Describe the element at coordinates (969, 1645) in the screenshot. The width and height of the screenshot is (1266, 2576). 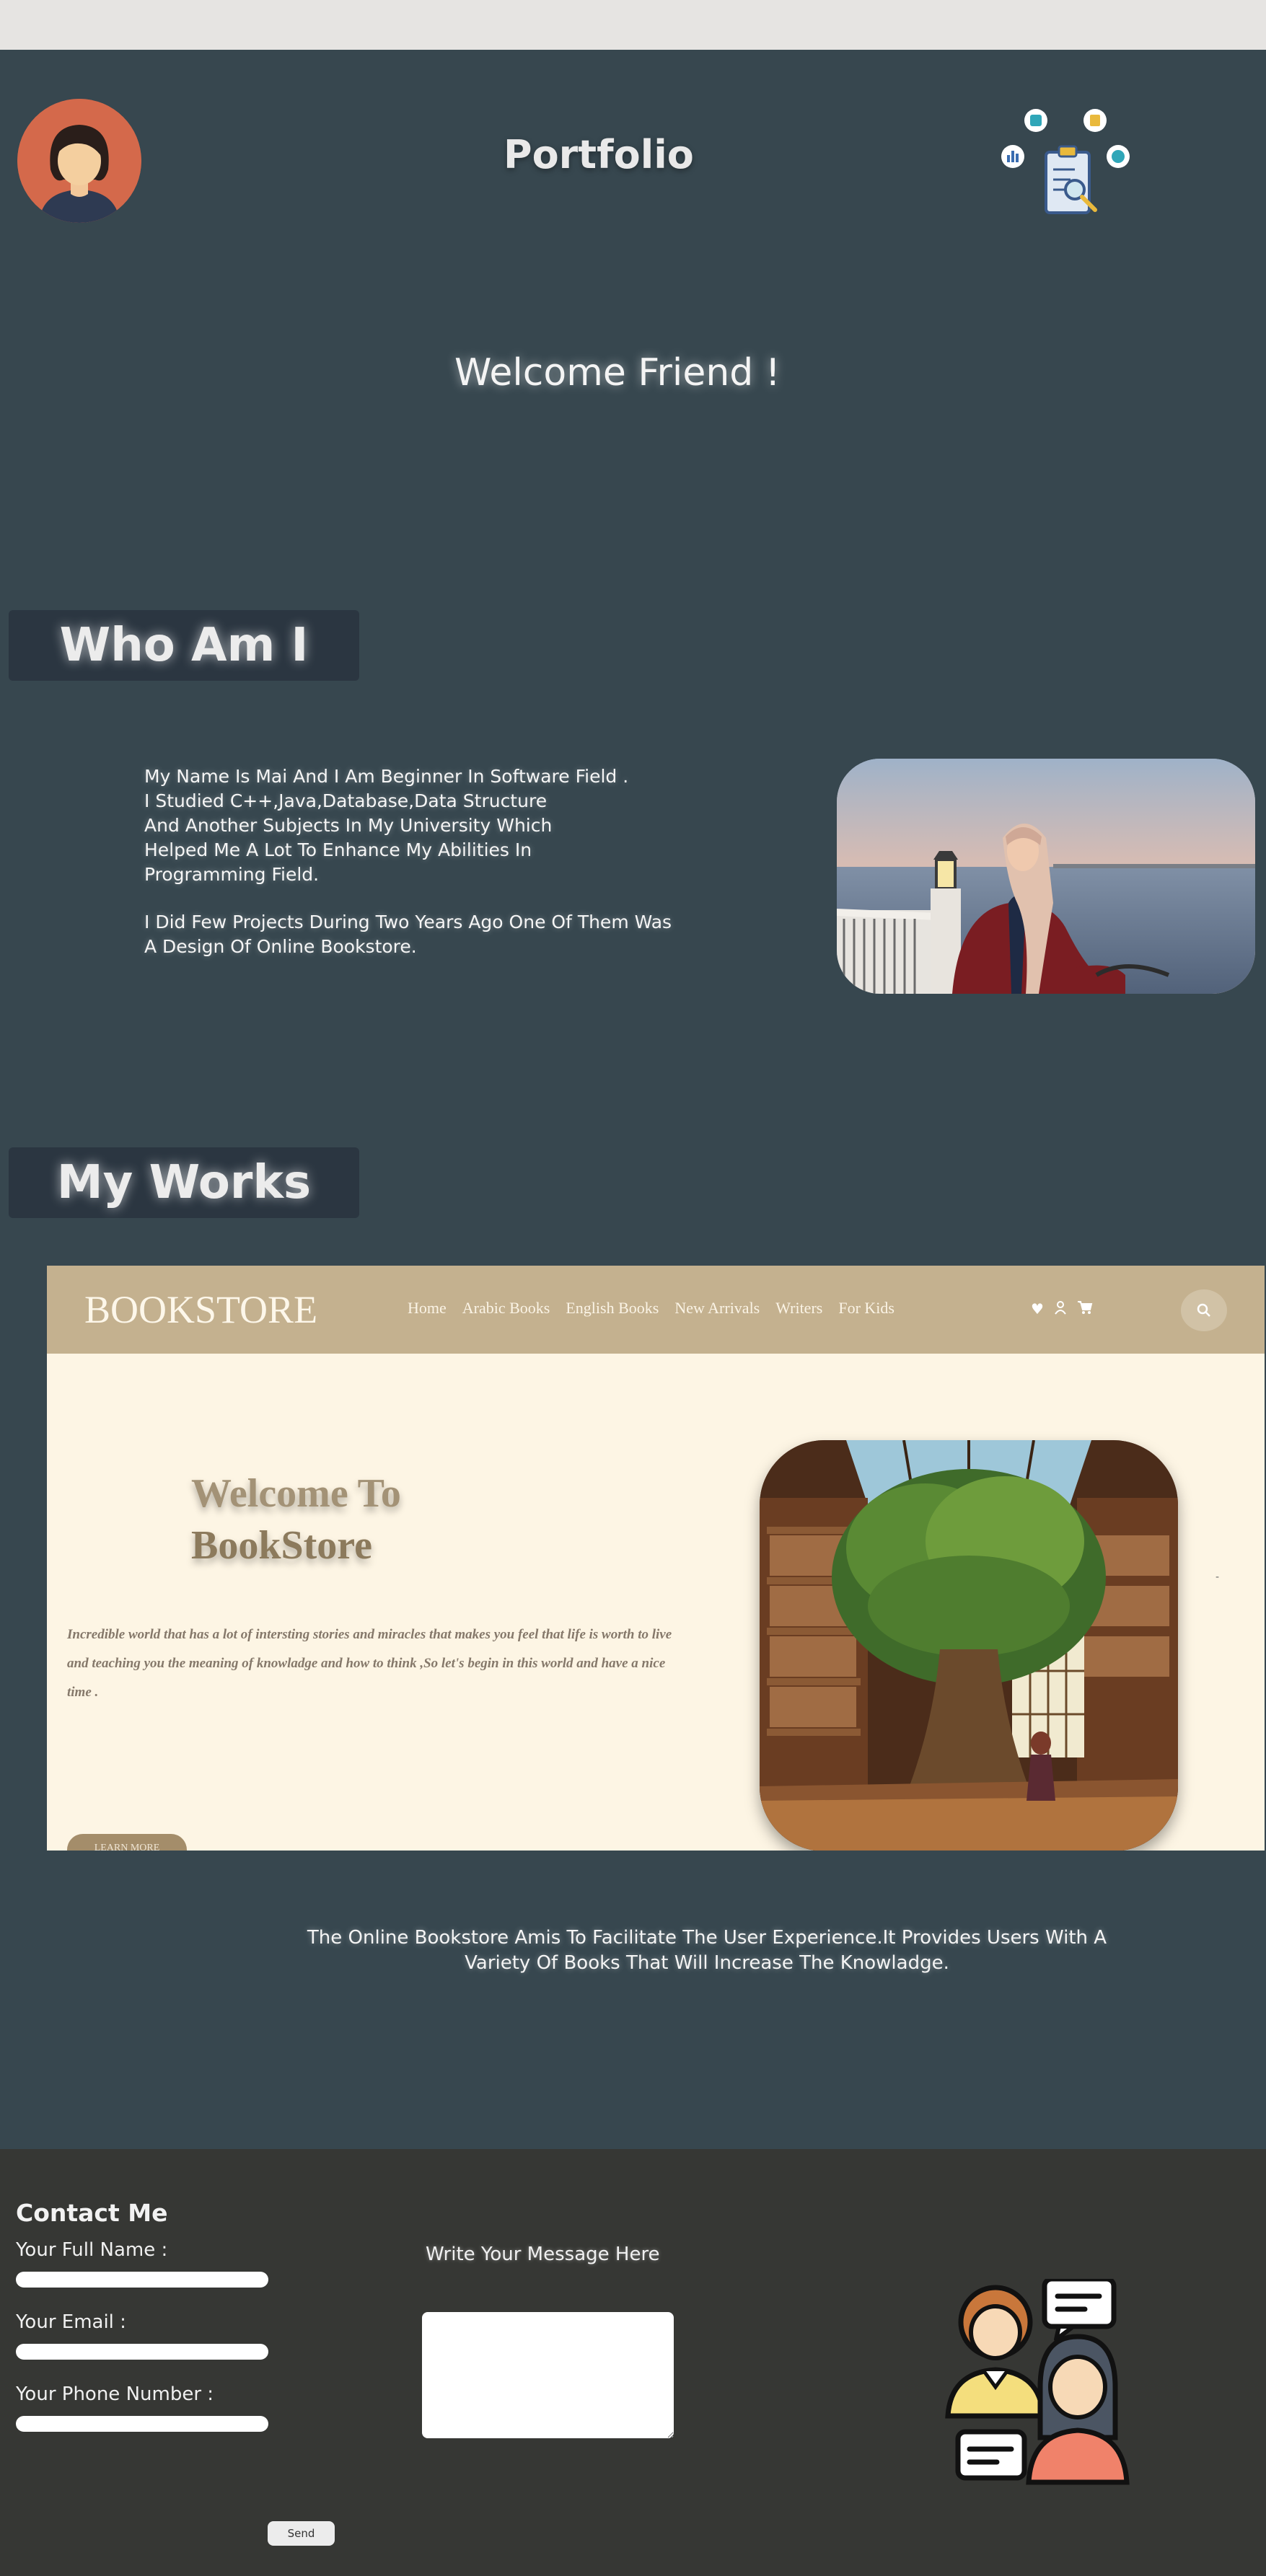
I see `library-tree-image` at that location.